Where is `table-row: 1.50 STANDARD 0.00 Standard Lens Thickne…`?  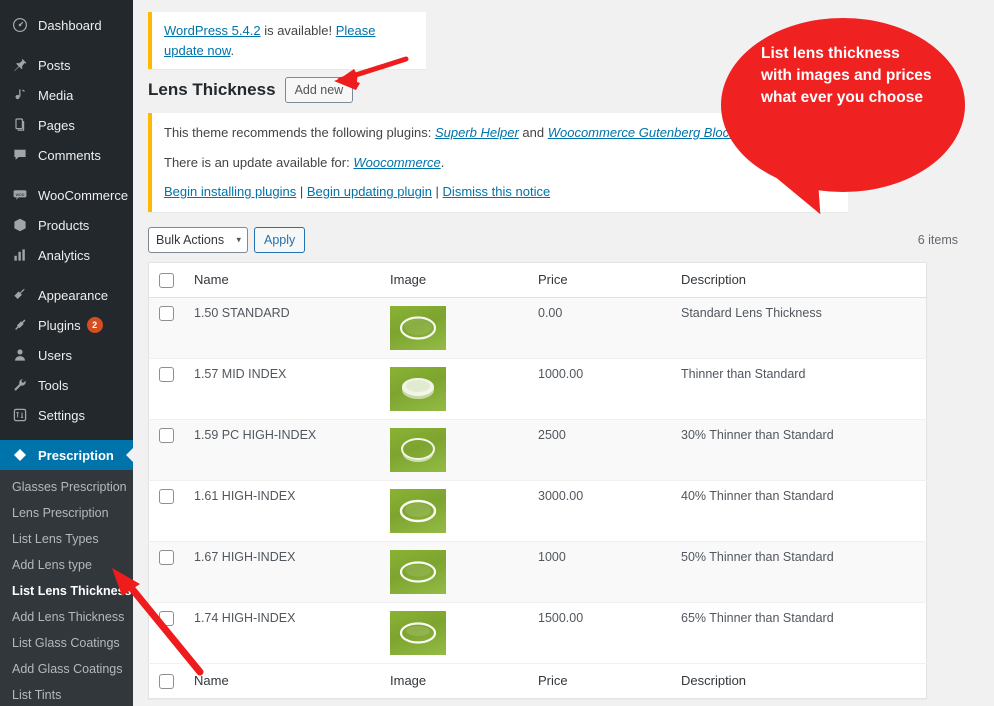
table-row: 1.50 STANDARD 0.00 Standard Lens Thickne… is located at coordinates (537, 328).